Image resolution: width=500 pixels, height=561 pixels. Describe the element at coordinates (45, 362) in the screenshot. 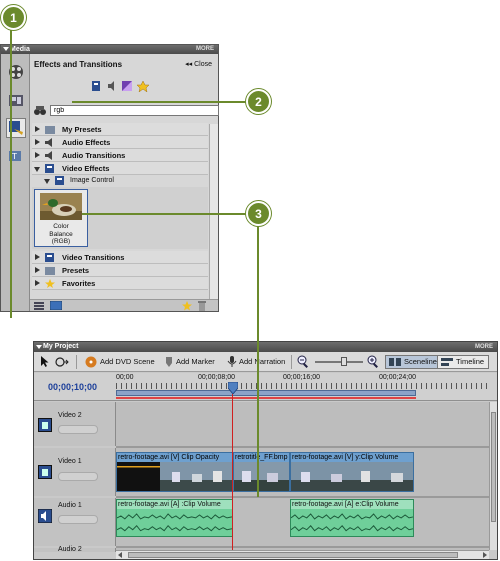

I see `selection-arrow-icon` at that location.